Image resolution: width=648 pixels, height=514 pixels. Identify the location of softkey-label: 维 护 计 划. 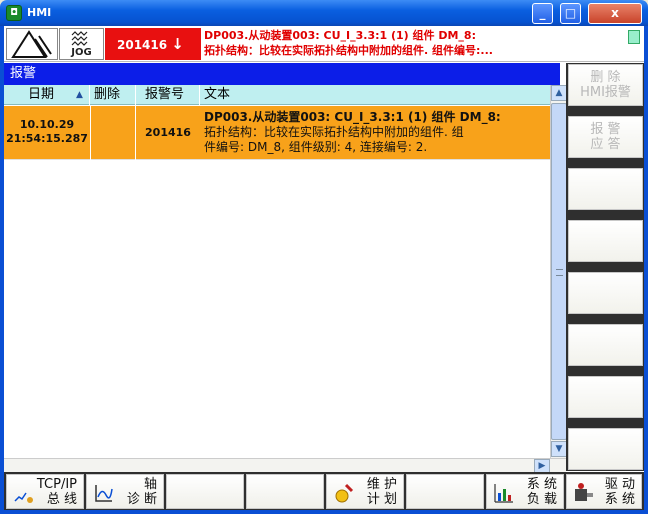
(382, 492).